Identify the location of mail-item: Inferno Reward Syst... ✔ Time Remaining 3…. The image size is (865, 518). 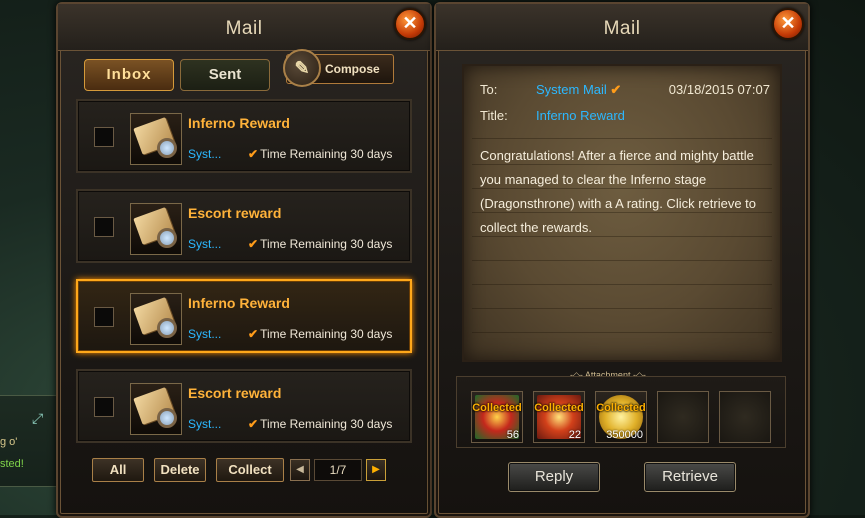
(244, 136).